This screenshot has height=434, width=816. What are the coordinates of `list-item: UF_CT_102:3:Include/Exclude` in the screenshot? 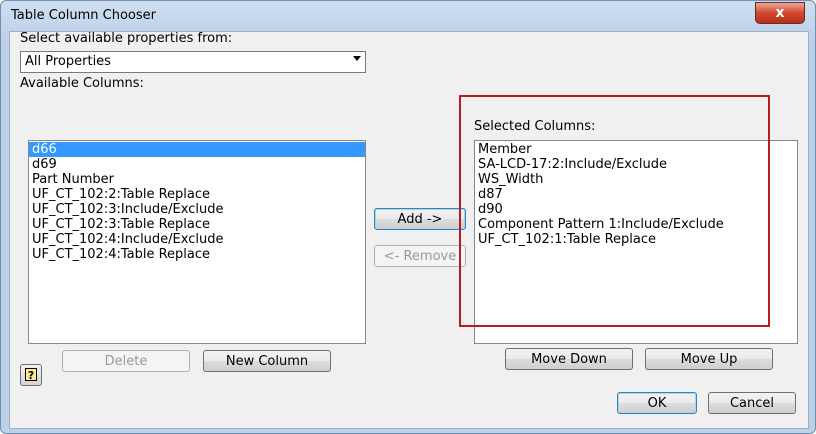 It's located at (197, 209).